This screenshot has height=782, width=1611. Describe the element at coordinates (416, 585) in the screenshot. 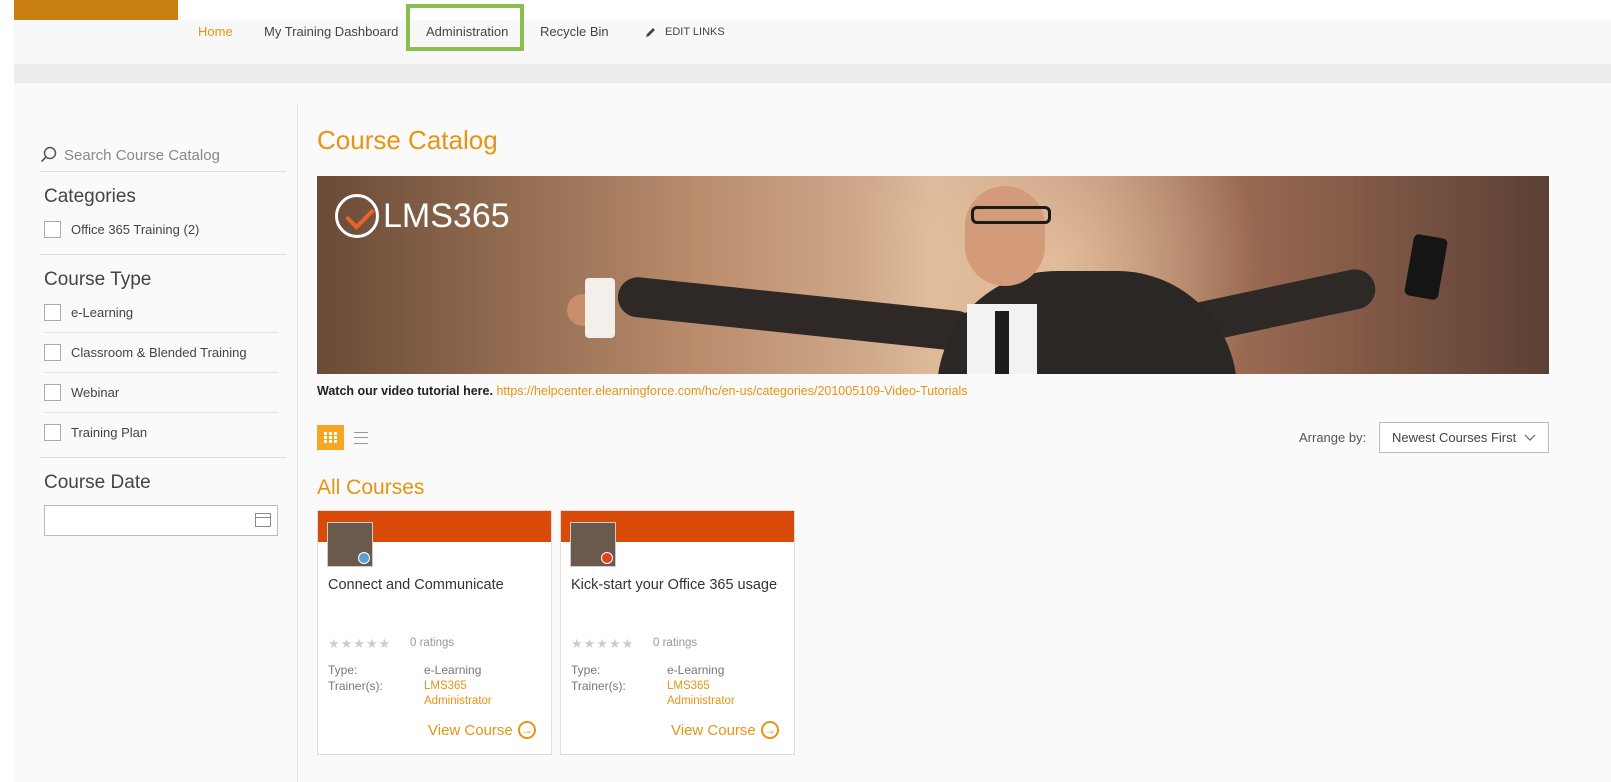

I see `course-title: Connect and Communicate` at that location.